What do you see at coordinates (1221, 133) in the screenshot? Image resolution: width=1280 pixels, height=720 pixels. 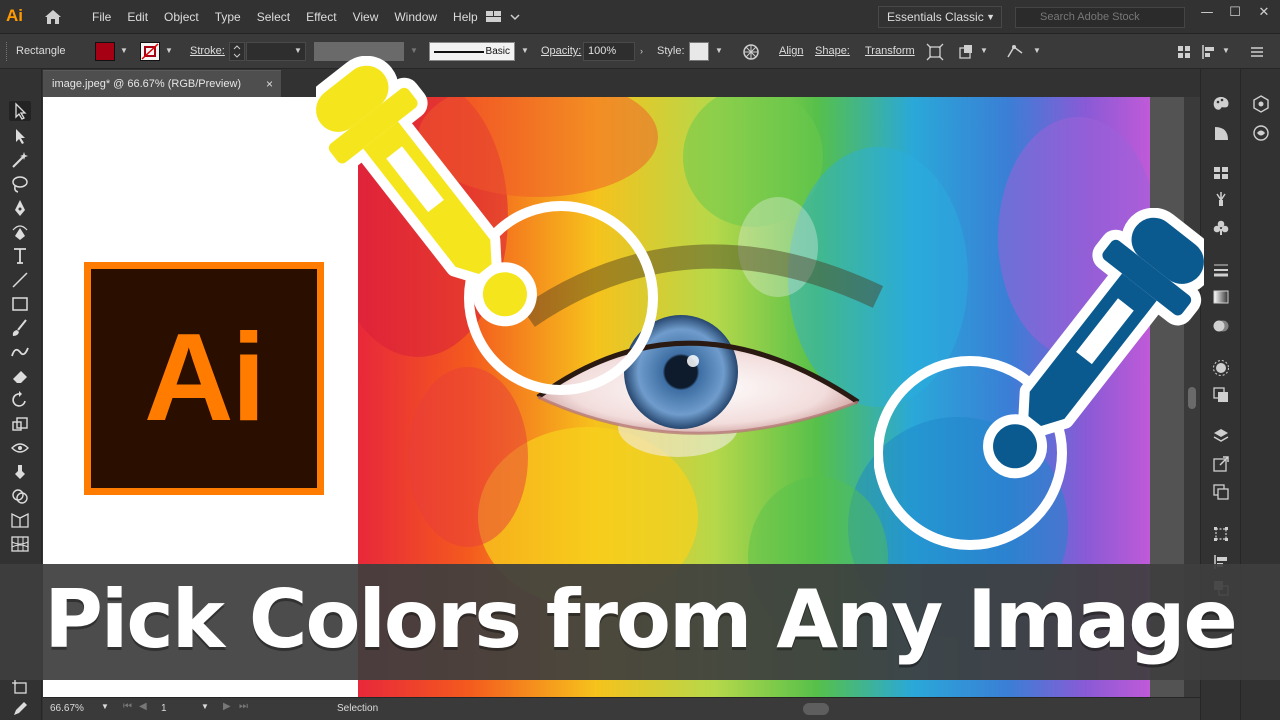 I see `color-guide-icon` at bounding box center [1221, 133].